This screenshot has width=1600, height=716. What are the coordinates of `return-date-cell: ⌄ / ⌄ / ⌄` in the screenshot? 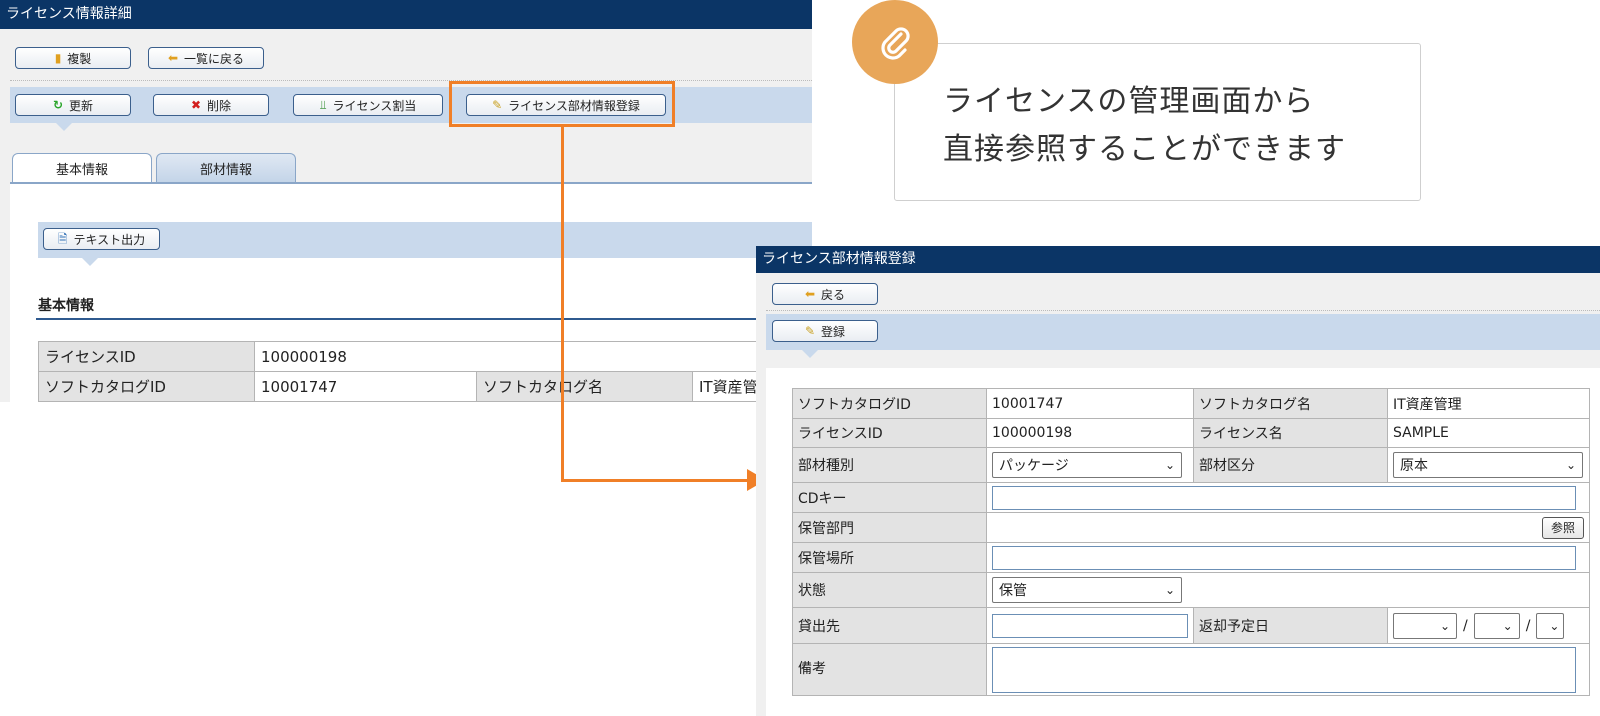 It's located at (1488, 625).